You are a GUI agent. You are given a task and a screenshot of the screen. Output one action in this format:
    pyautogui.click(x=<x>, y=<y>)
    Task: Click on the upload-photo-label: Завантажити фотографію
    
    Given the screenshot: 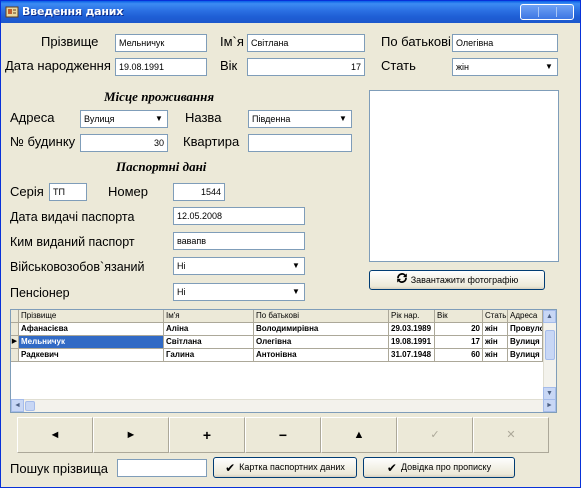 What is the action you would take?
    pyautogui.click(x=464, y=280)
    